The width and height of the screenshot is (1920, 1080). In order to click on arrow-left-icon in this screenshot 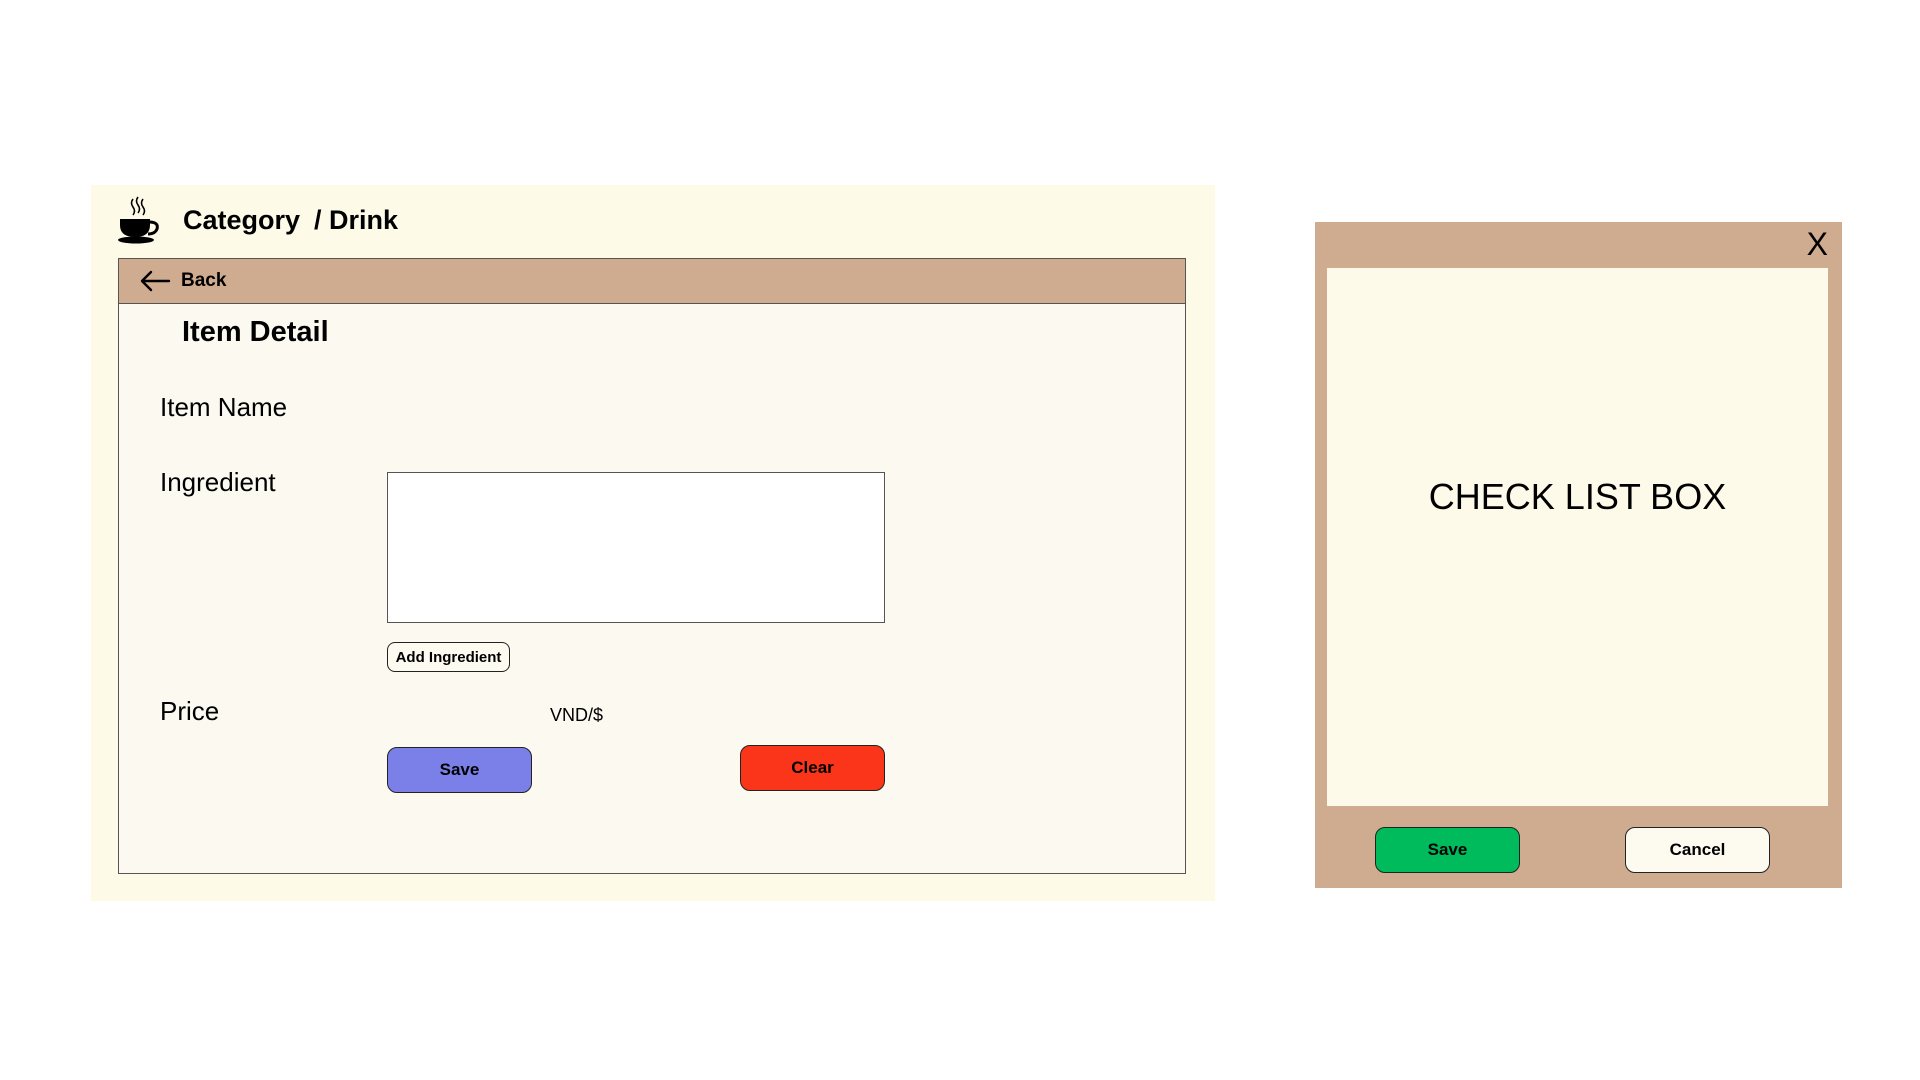, I will do `click(155, 281)`.